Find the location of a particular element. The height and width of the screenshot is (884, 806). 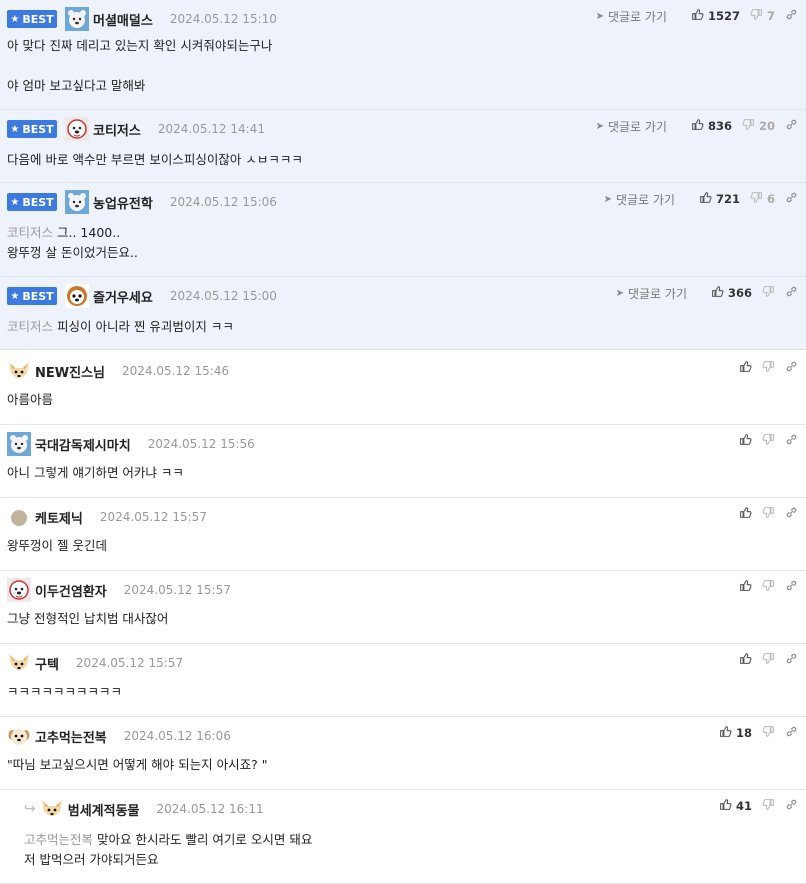

nickname: 국대감독제시마치 is located at coordinates (83, 444).